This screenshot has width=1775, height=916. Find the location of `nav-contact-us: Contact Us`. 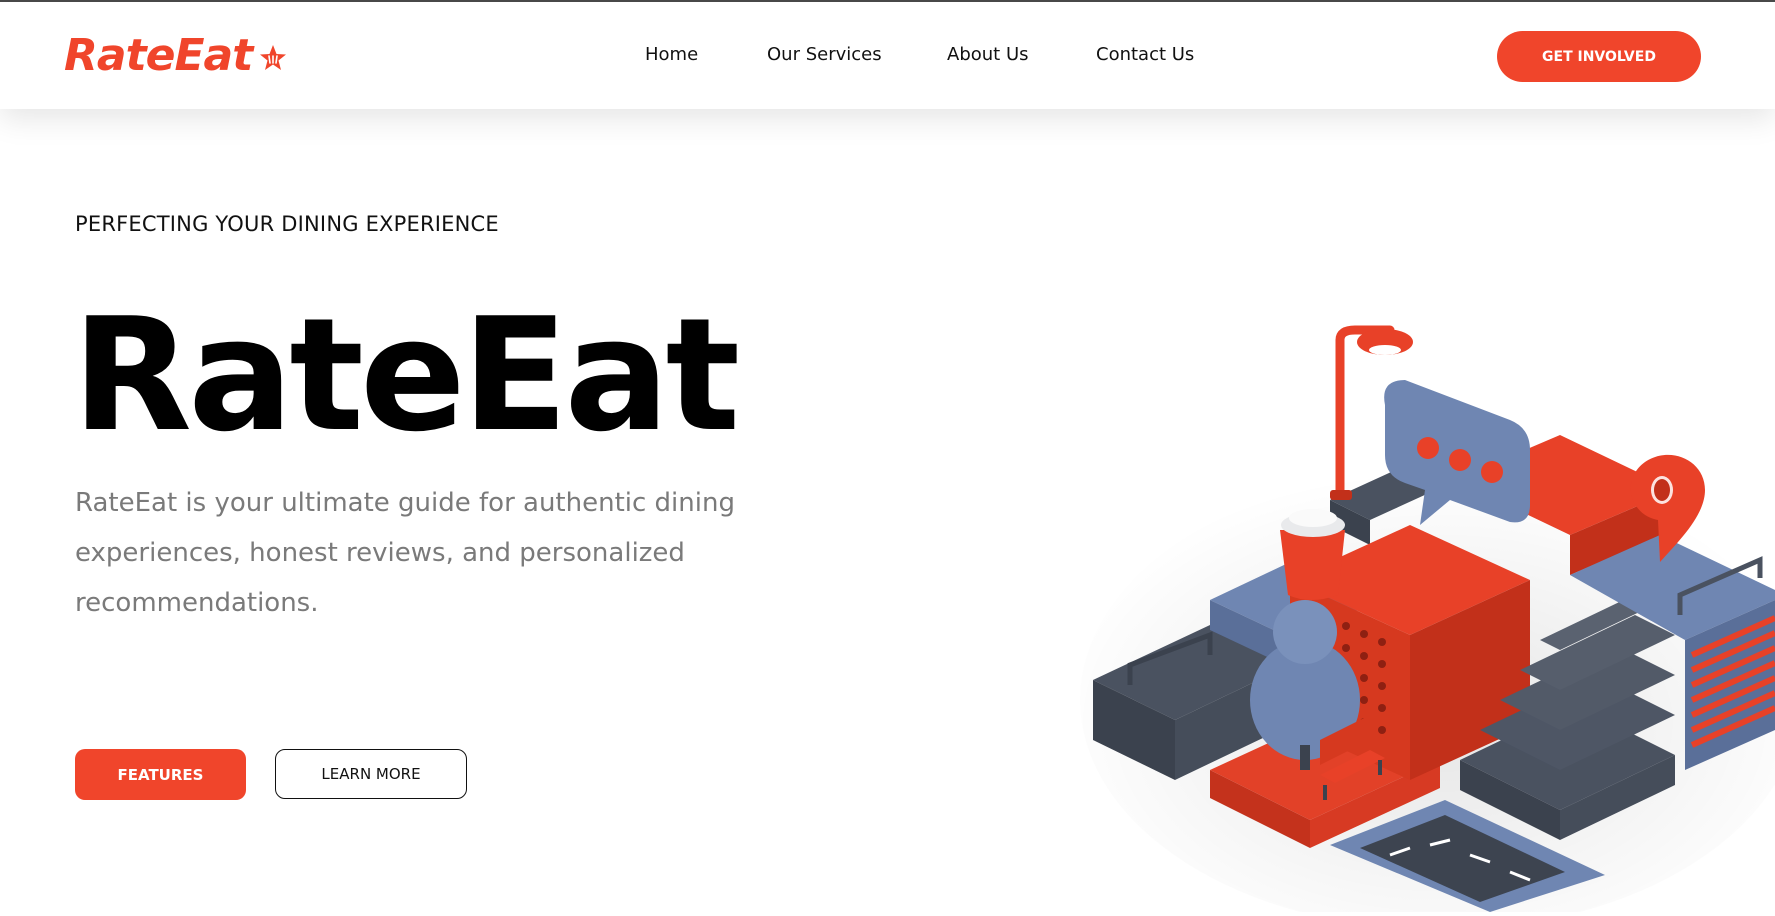

nav-contact-us: Contact Us is located at coordinates (1145, 54).